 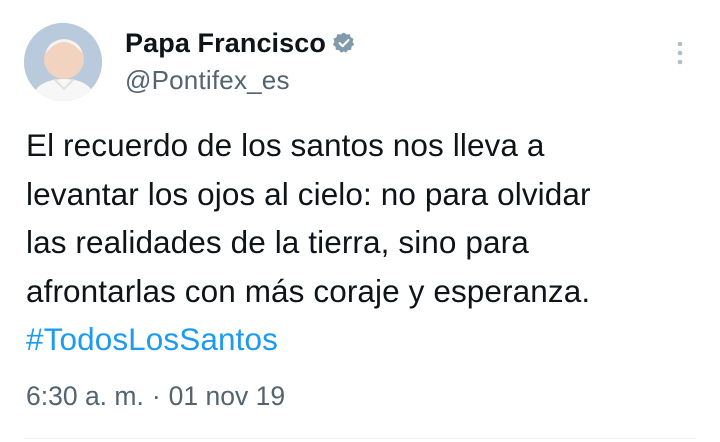 I want to click on more-vertical-icon, so click(x=680, y=53).